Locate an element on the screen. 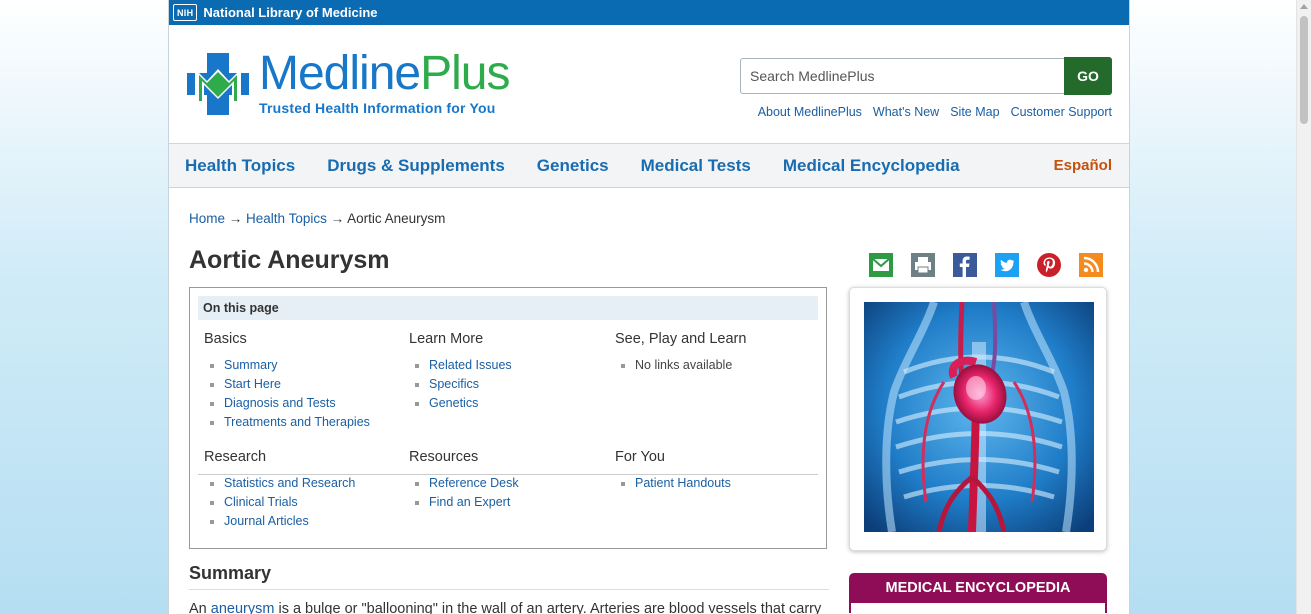  logo-name-medline: Medline is located at coordinates (340, 73).